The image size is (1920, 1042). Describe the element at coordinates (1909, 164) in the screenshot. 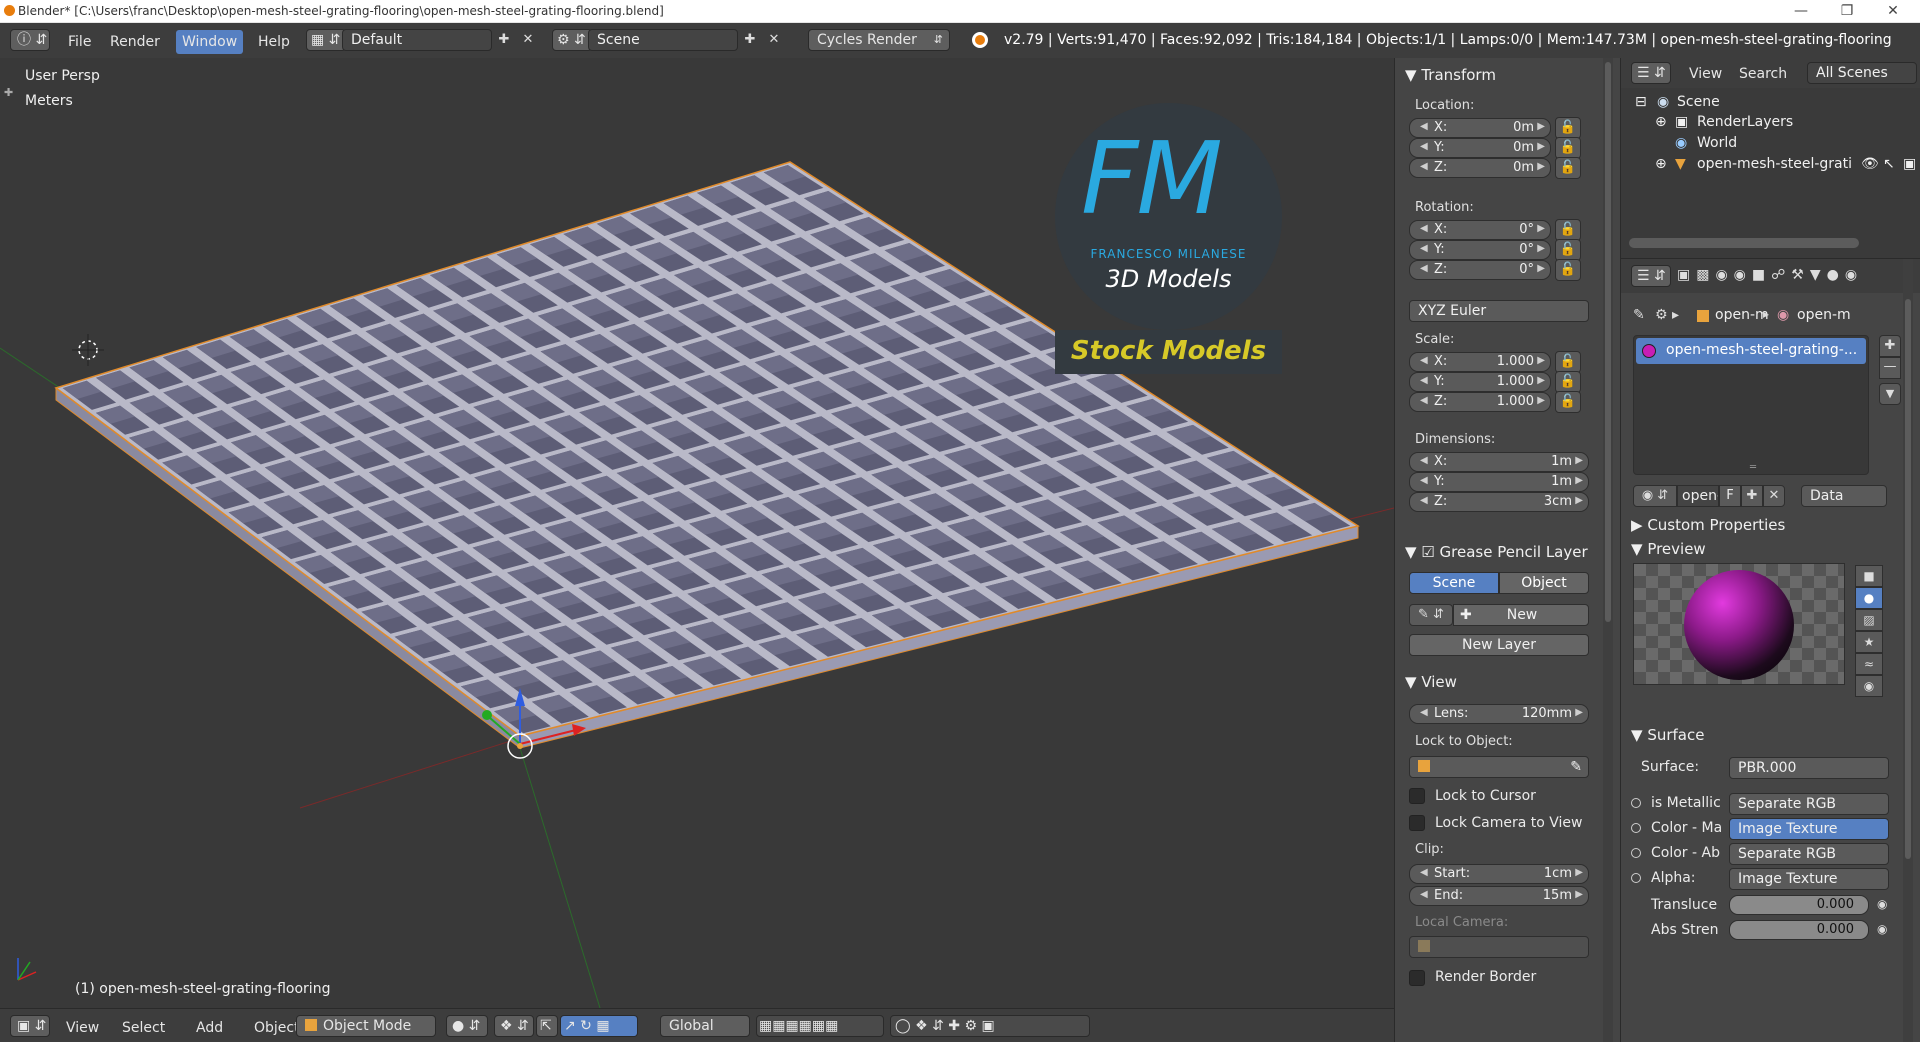

I see `renderable-camera-icon: ▣` at that location.